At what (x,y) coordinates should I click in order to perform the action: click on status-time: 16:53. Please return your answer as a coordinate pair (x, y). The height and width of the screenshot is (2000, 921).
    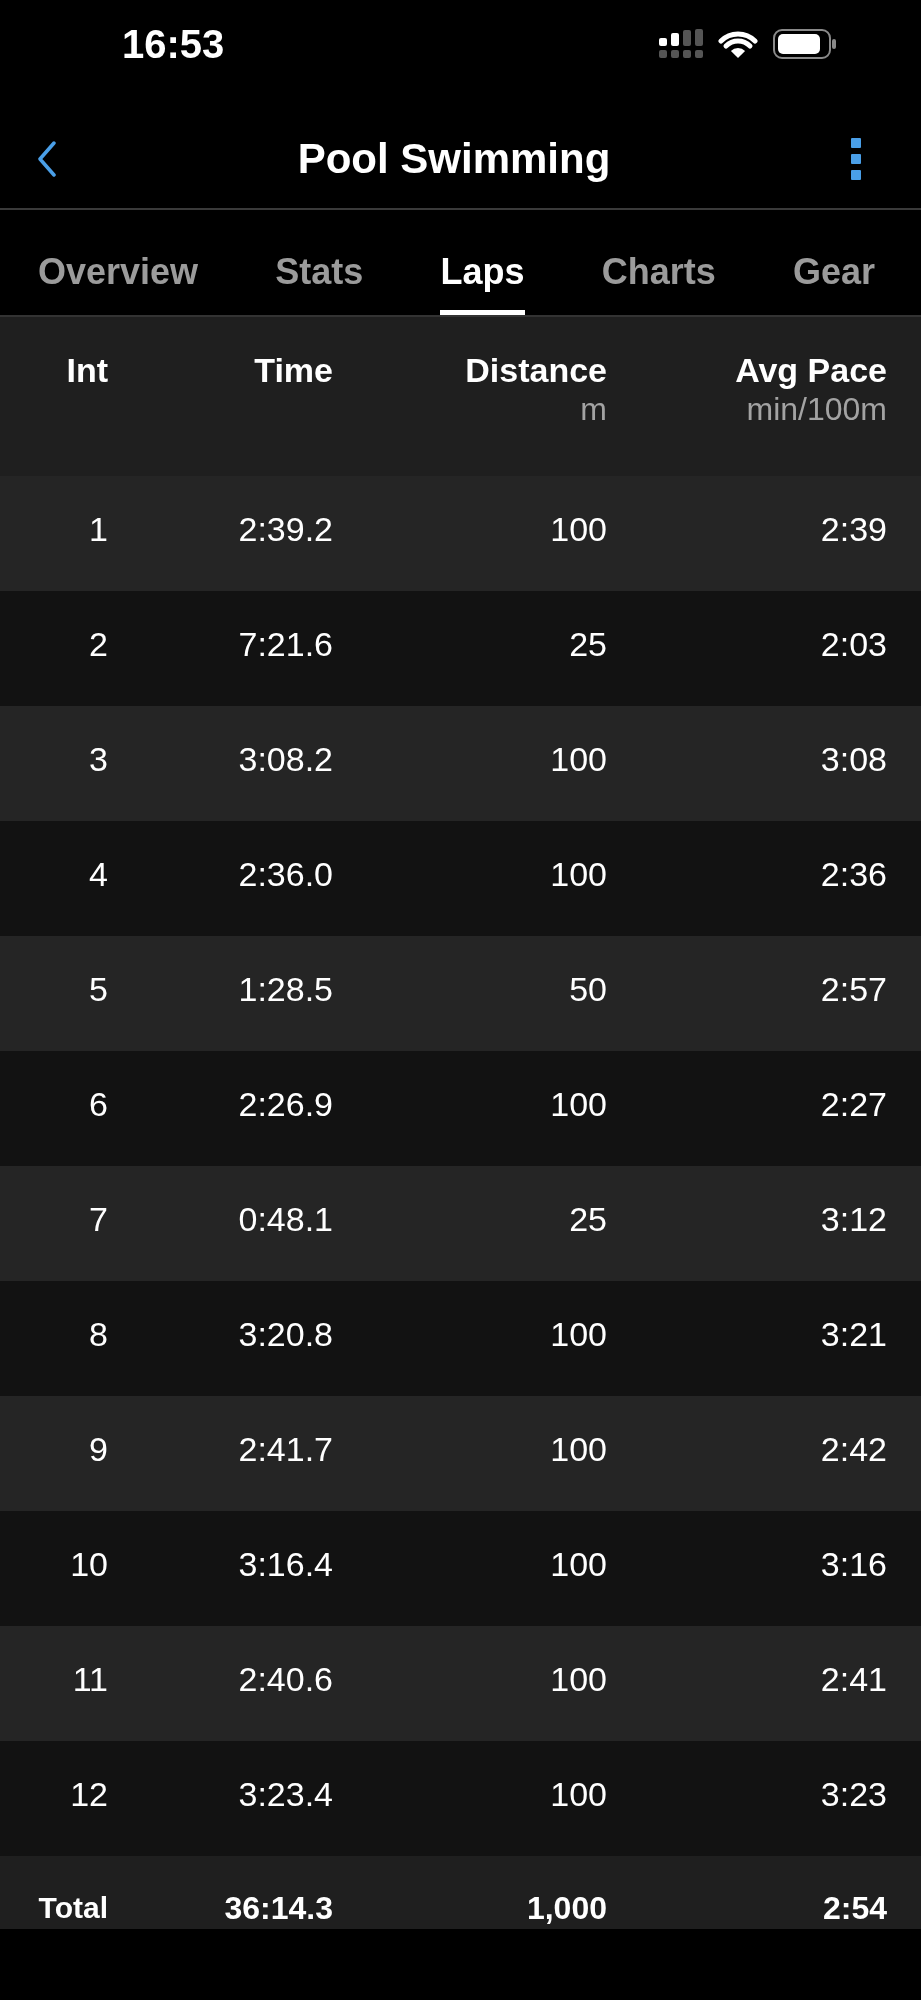
    Looking at the image, I should click on (173, 44).